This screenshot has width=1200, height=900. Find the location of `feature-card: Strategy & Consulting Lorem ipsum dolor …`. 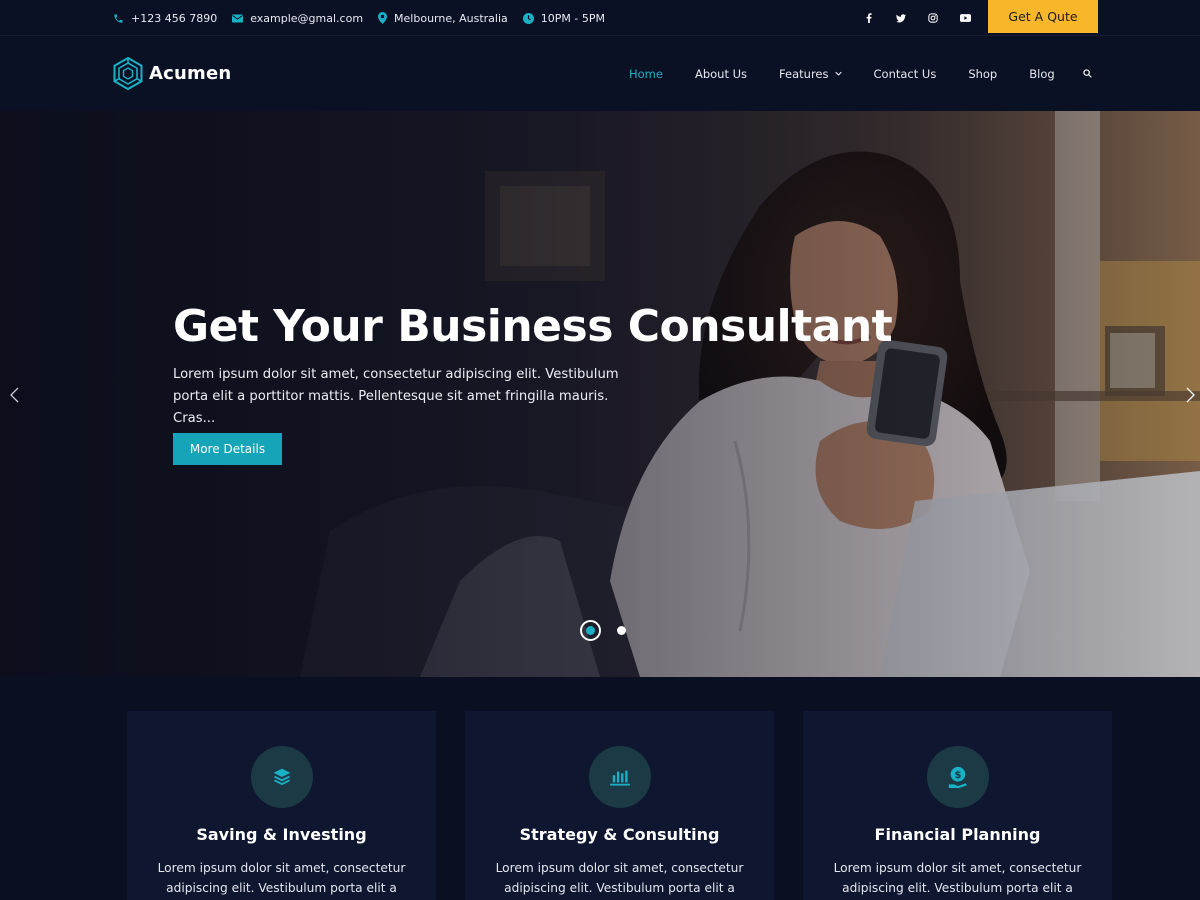

feature-card: Strategy & Consulting Lorem ipsum dolor … is located at coordinates (619, 805).